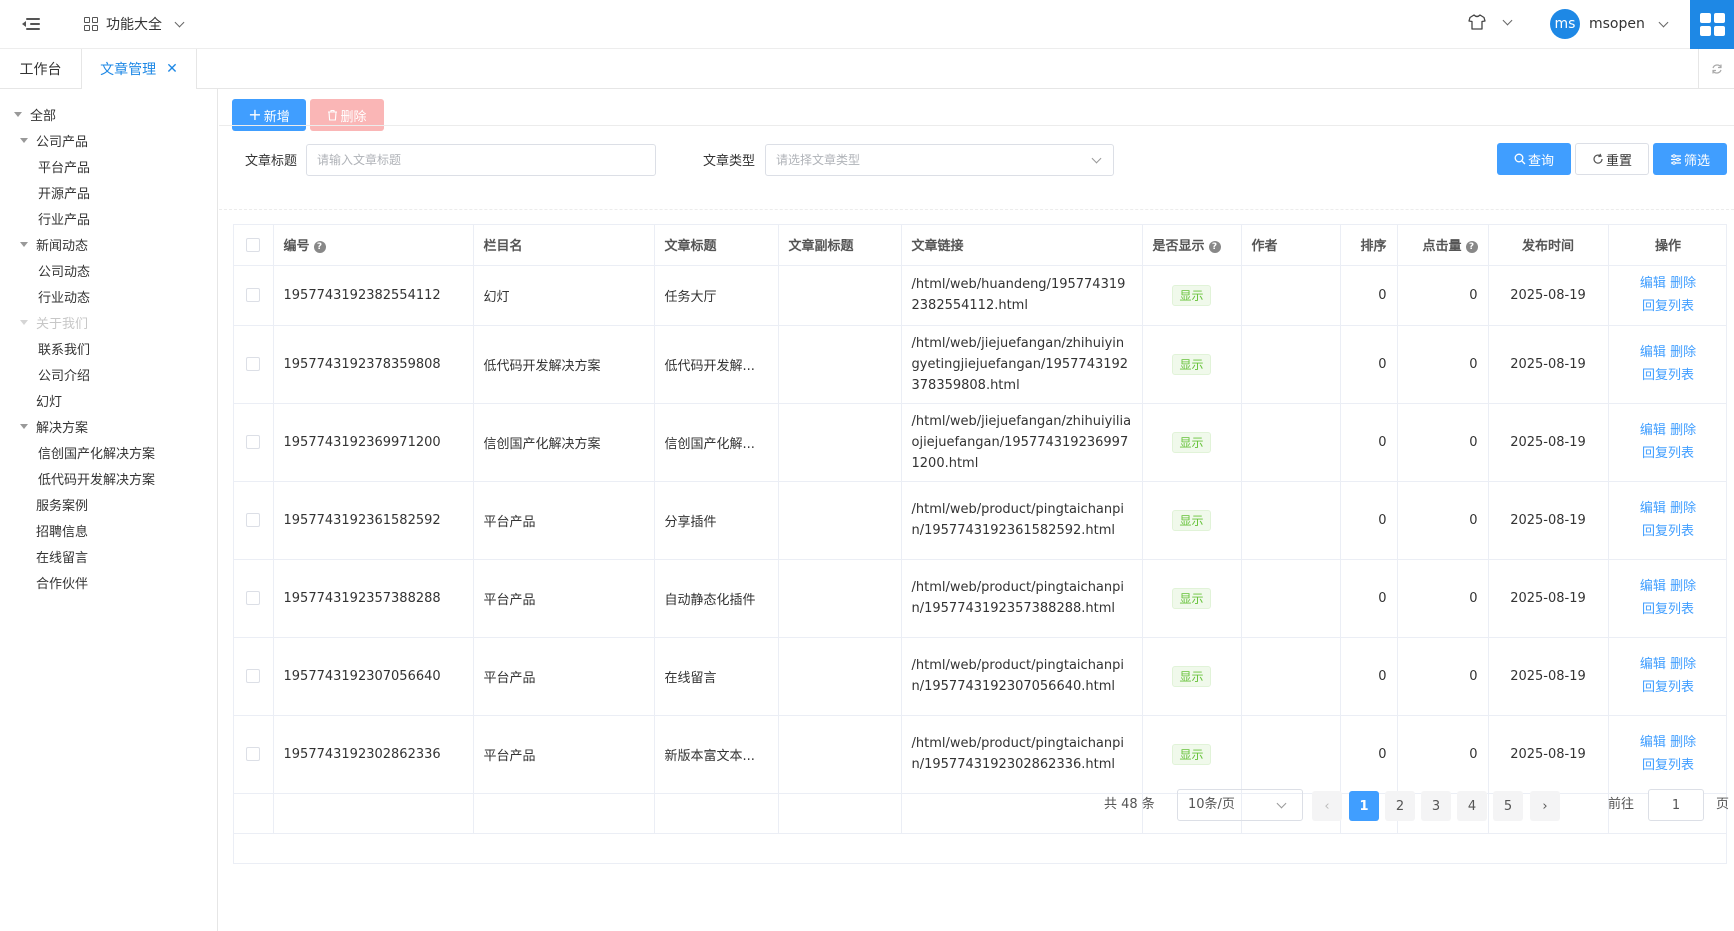 This screenshot has height=931, width=1734. I want to click on tab-workbench: 工作台, so click(41, 69).